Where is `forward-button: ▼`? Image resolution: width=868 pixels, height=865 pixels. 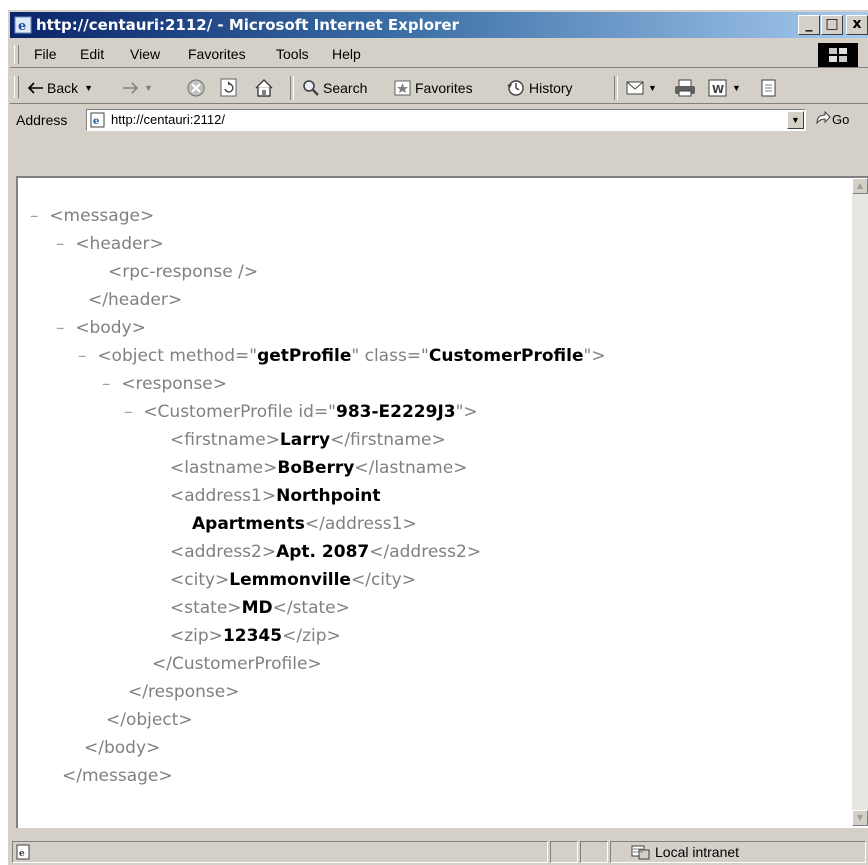
forward-button: ▼ is located at coordinates (137, 88).